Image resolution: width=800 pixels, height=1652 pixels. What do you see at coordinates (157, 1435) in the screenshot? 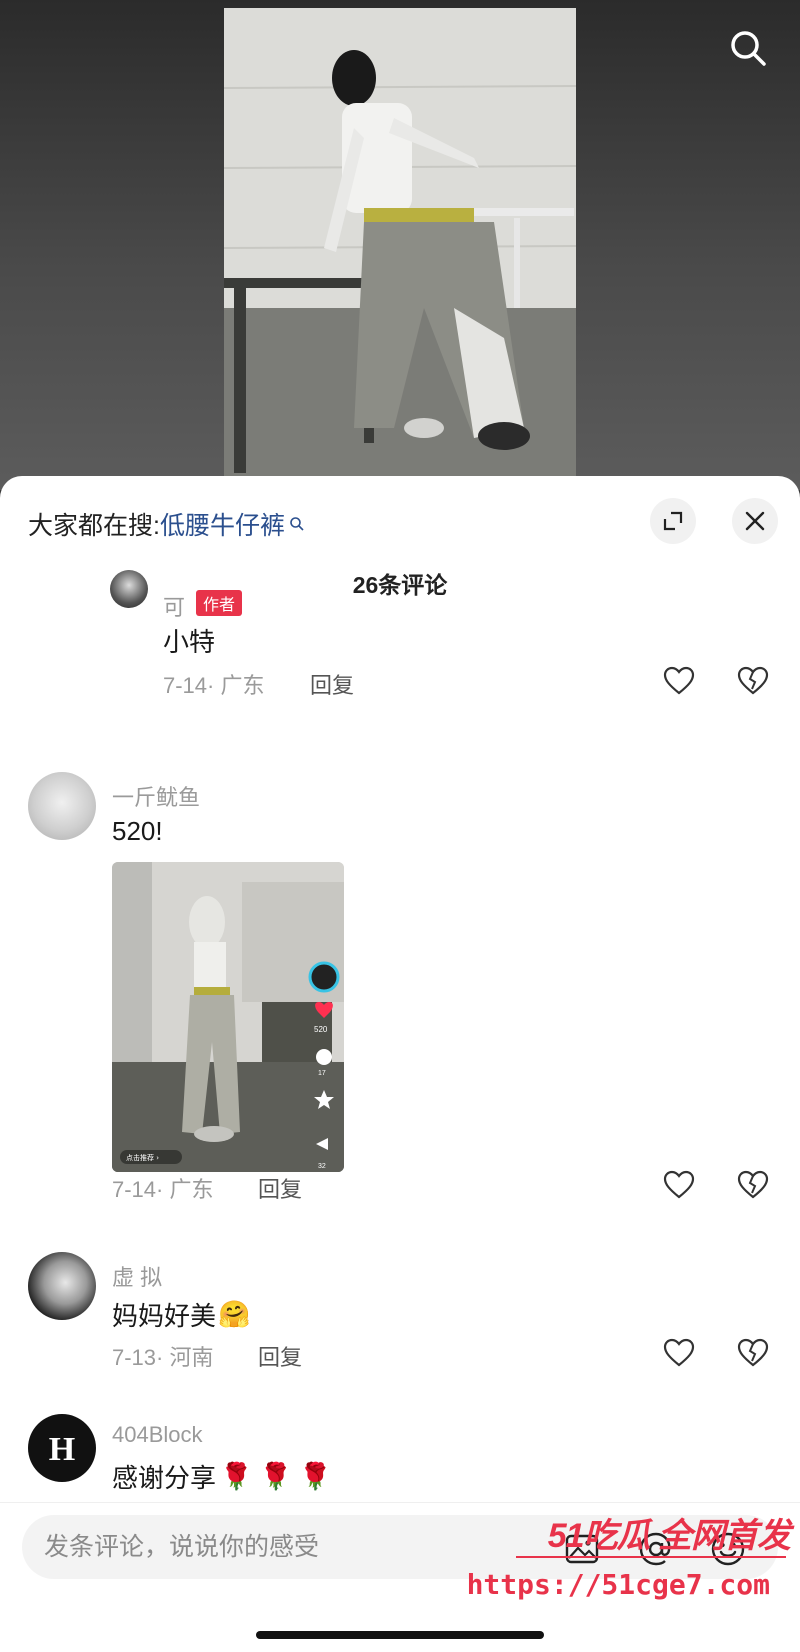
I see `comment-username: 404Block` at bounding box center [157, 1435].